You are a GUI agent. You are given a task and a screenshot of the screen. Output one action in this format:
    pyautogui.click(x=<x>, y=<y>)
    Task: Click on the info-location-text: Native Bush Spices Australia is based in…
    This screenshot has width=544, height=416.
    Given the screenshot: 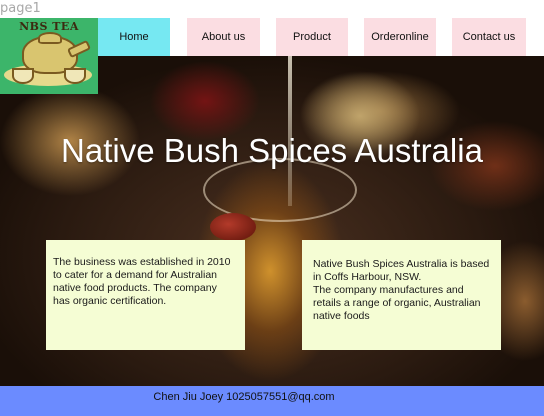 What is the action you would take?
    pyautogui.click(x=401, y=270)
    